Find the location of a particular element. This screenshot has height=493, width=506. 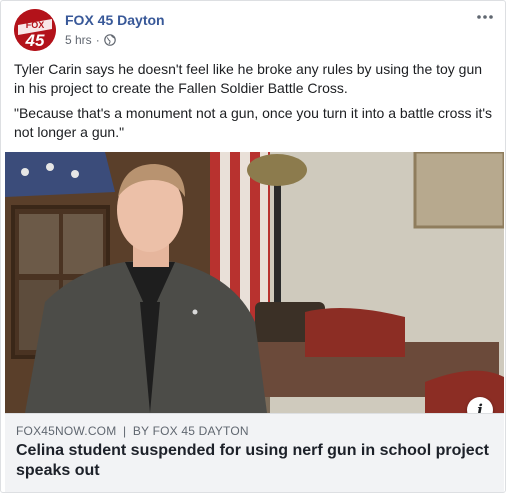

post-header: FOX 45 FOX 45 Dayton 5 hrs · is located at coordinates (253, 28).